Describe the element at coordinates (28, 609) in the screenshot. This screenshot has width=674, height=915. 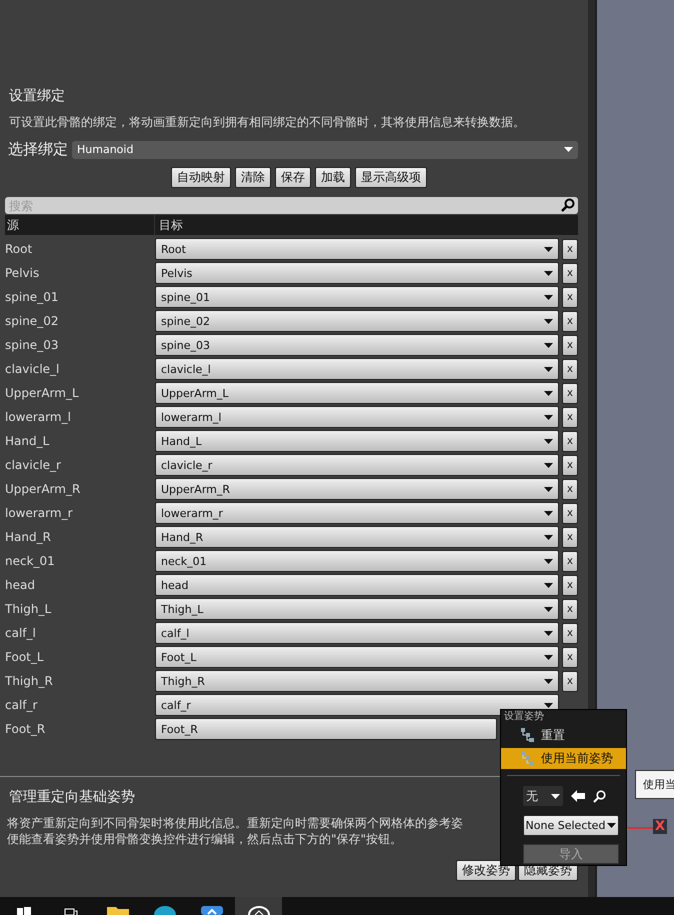
I see `source-bone: Thigh_L` at that location.